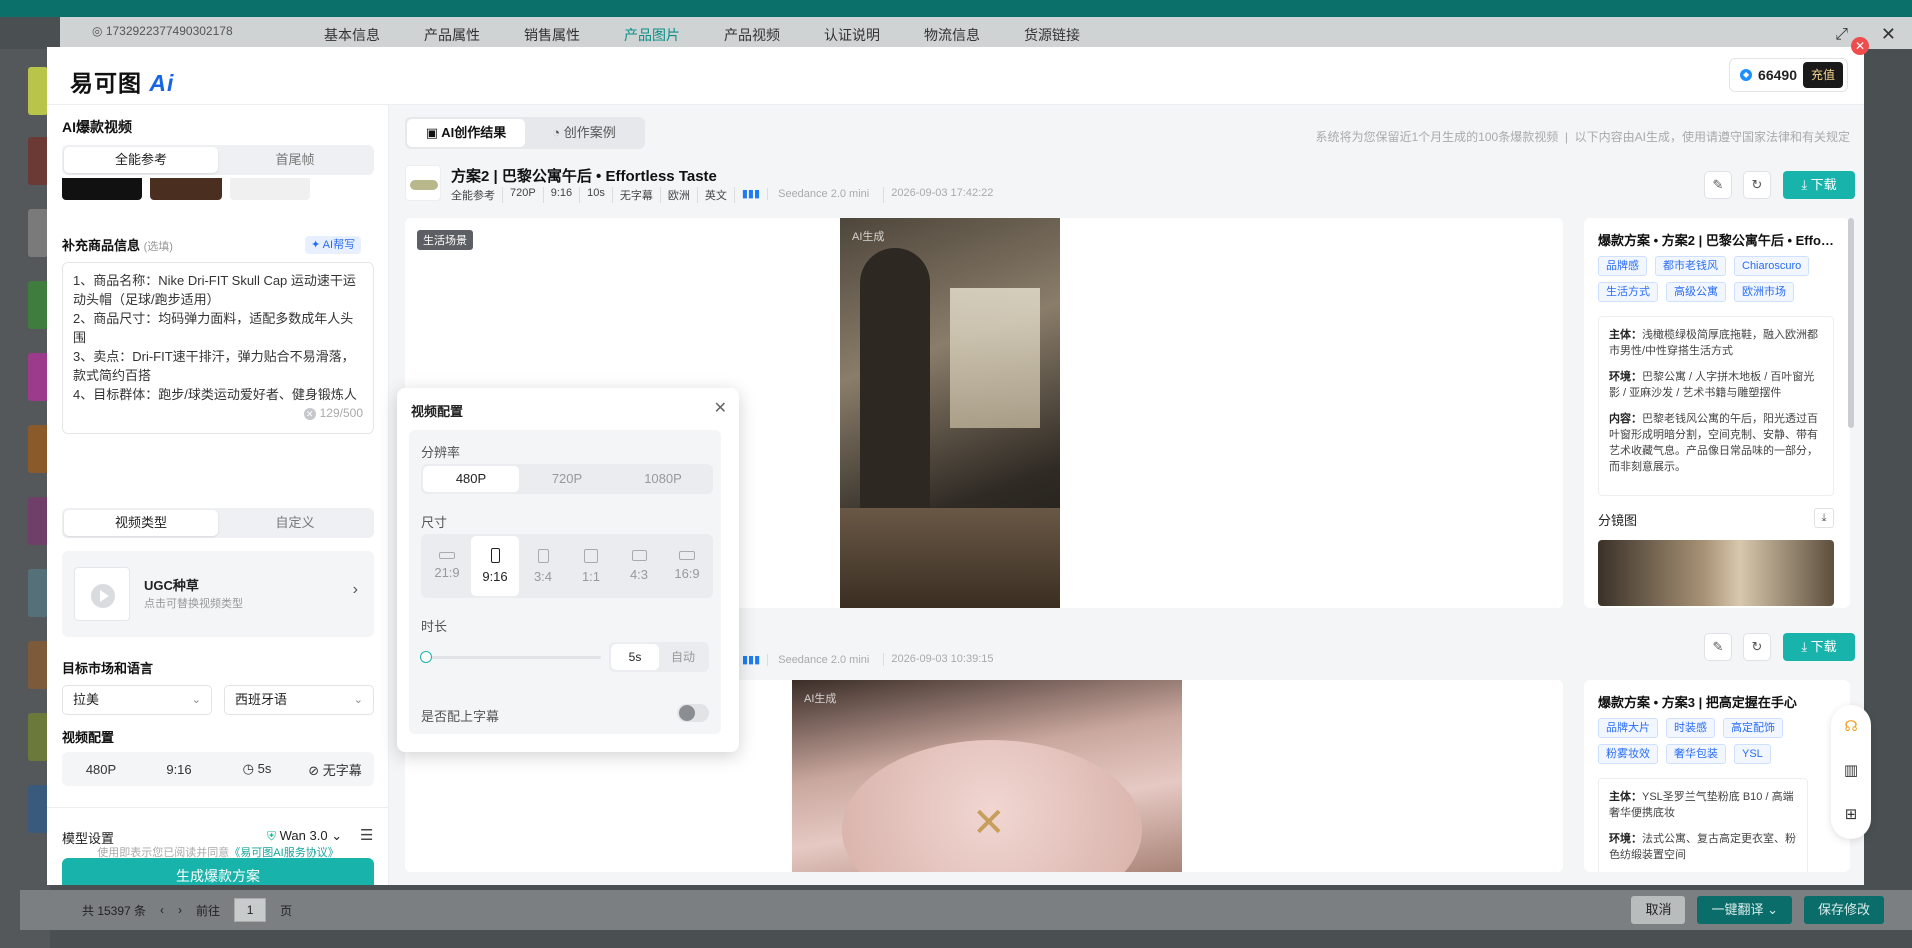 The width and height of the screenshot is (1912, 948). What do you see at coordinates (1618, 520) in the screenshot?
I see `storyboard-label: 分镜图` at bounding box center [1618, 520].